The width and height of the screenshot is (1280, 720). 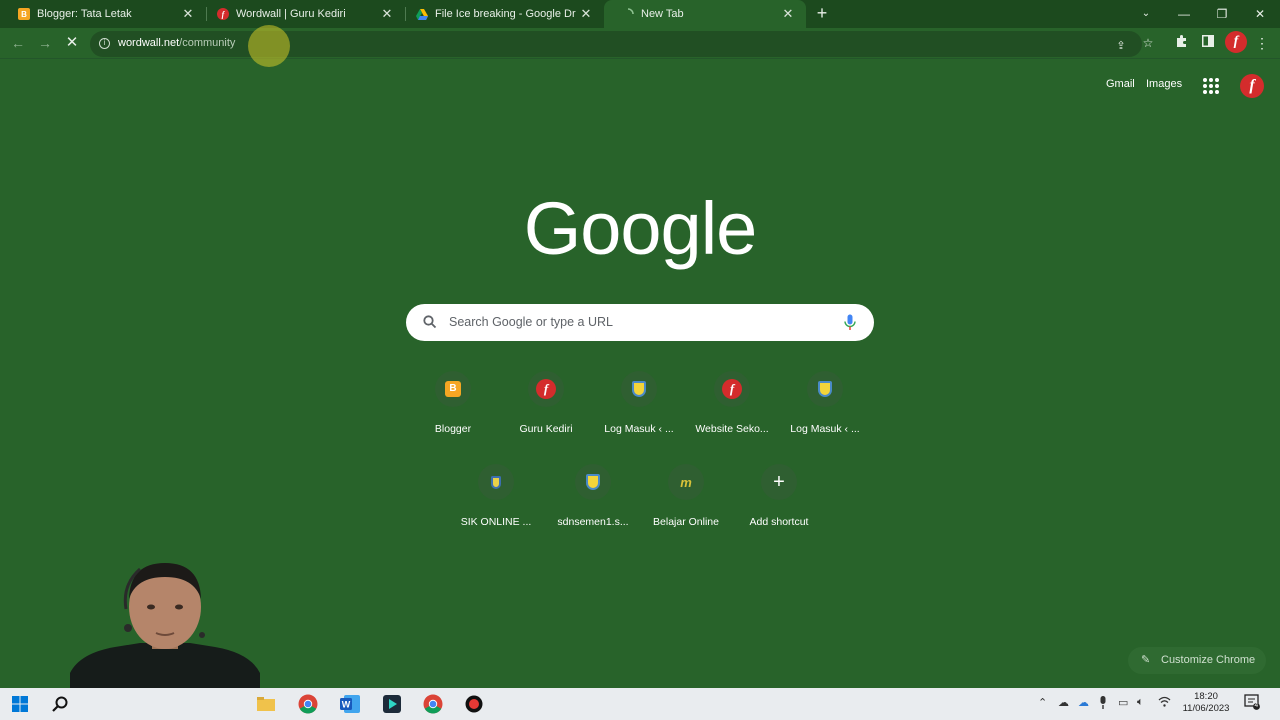 What do you see at coordinates (1211, 86) in the screenshot?
I see `google-apps-icon` at bounding box center [1211, 86].